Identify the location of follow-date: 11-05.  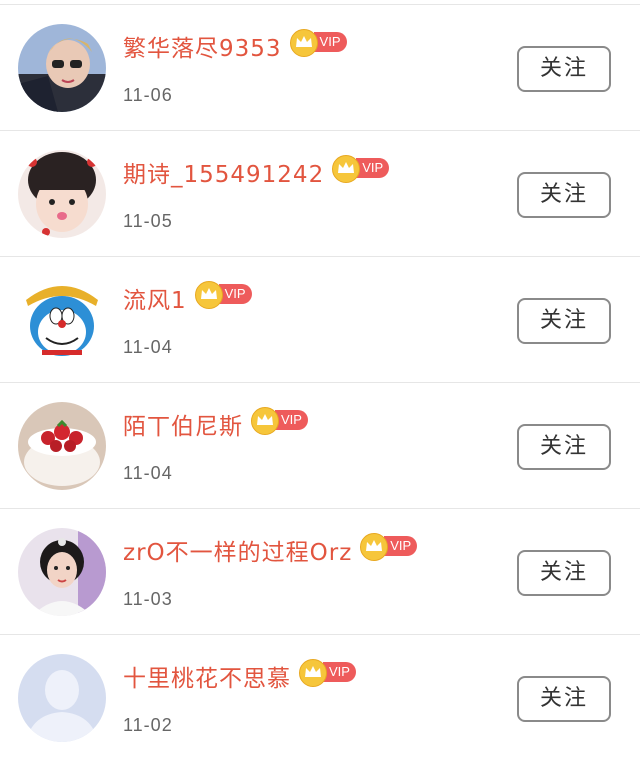
(148, 221).